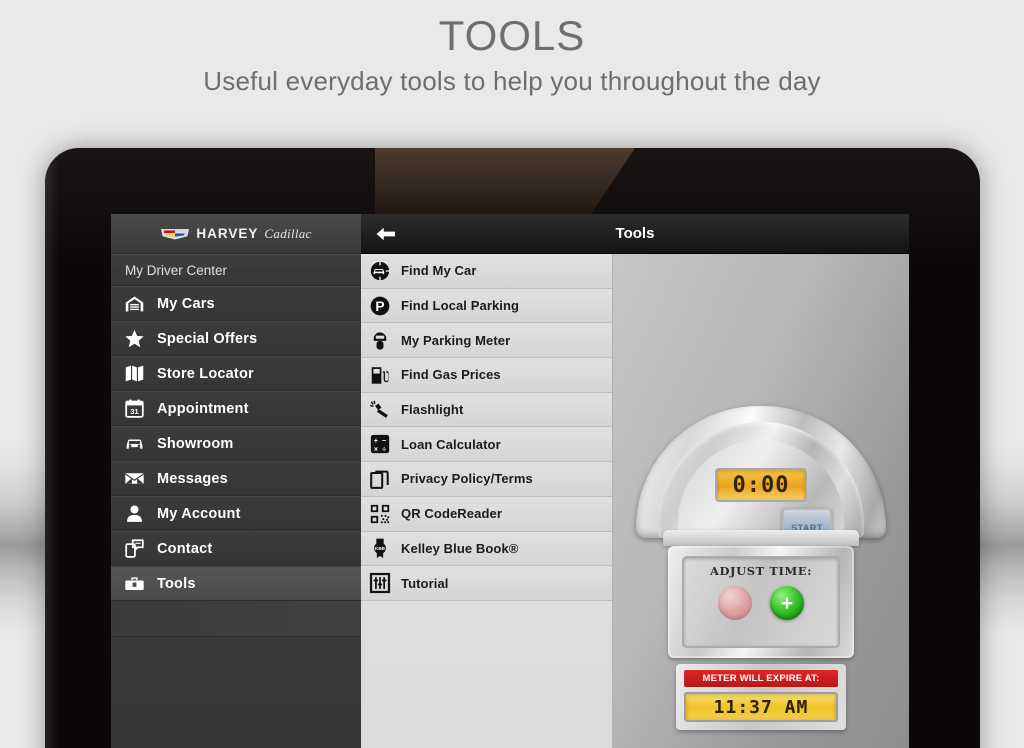  I want to click on flashlight-icon, so click(380, 410).